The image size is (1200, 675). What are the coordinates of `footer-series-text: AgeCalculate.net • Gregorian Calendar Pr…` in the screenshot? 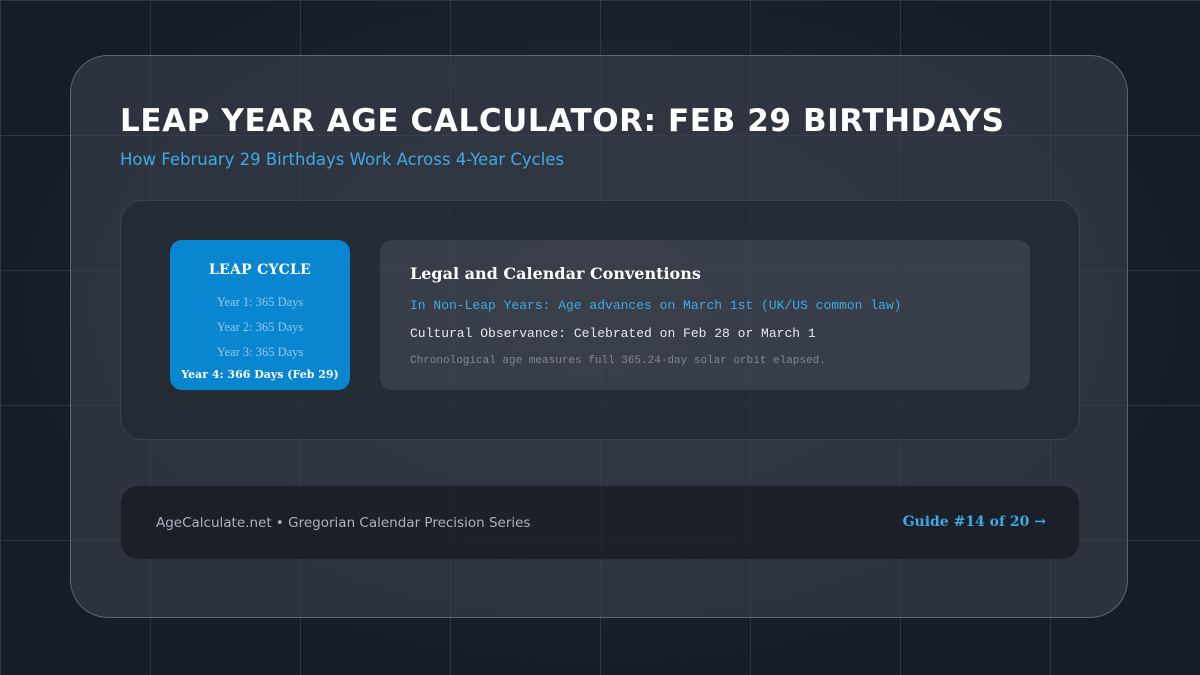 It's located at (343, 523).